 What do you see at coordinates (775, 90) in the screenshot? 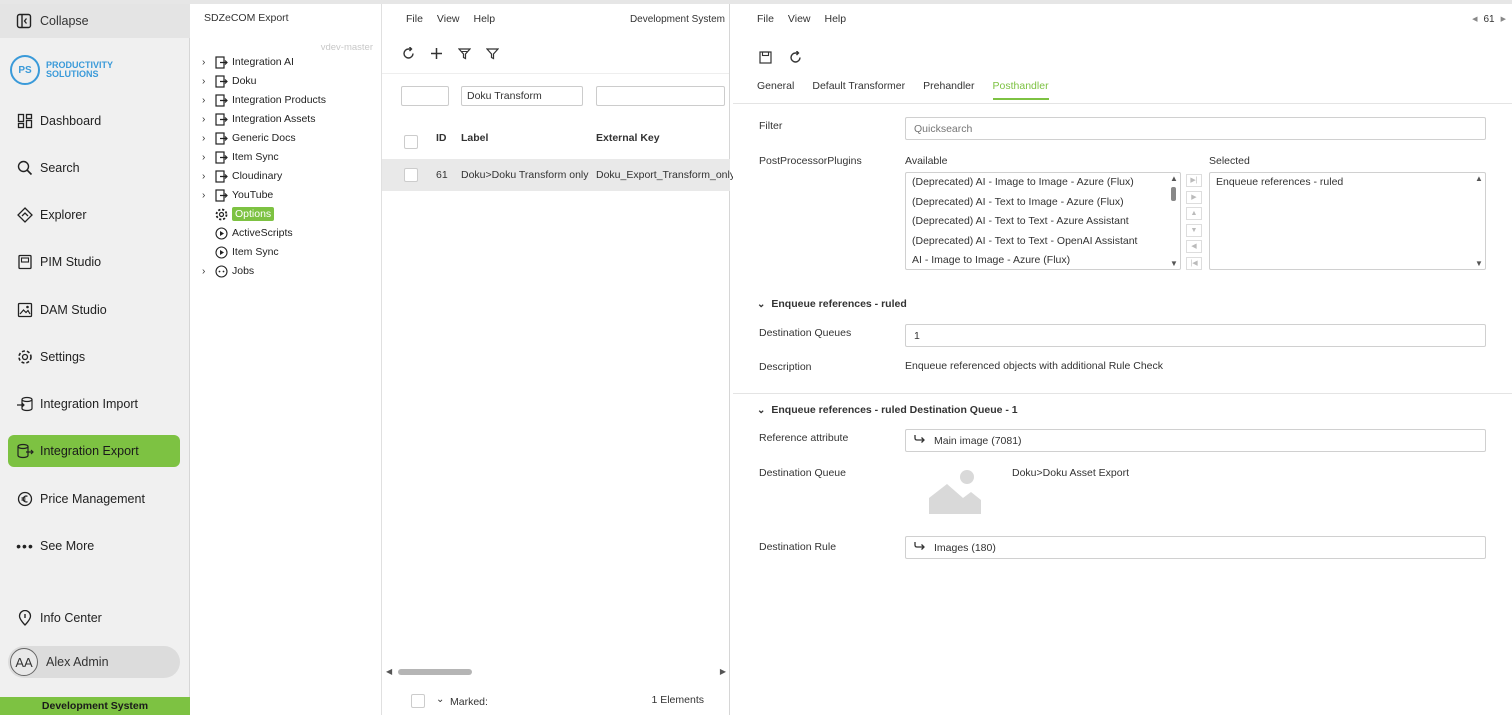
I see `tab-general: General` at bounding box center [775, 90].